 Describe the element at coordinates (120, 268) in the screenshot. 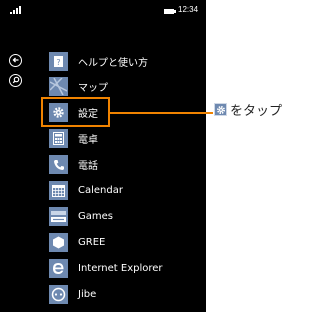

I see `app-label: Internet Explorer` at that location.